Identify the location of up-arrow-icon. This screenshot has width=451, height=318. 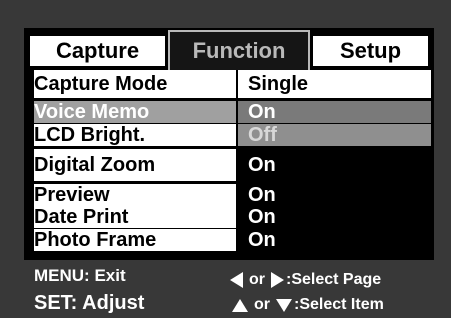
(240, 305).